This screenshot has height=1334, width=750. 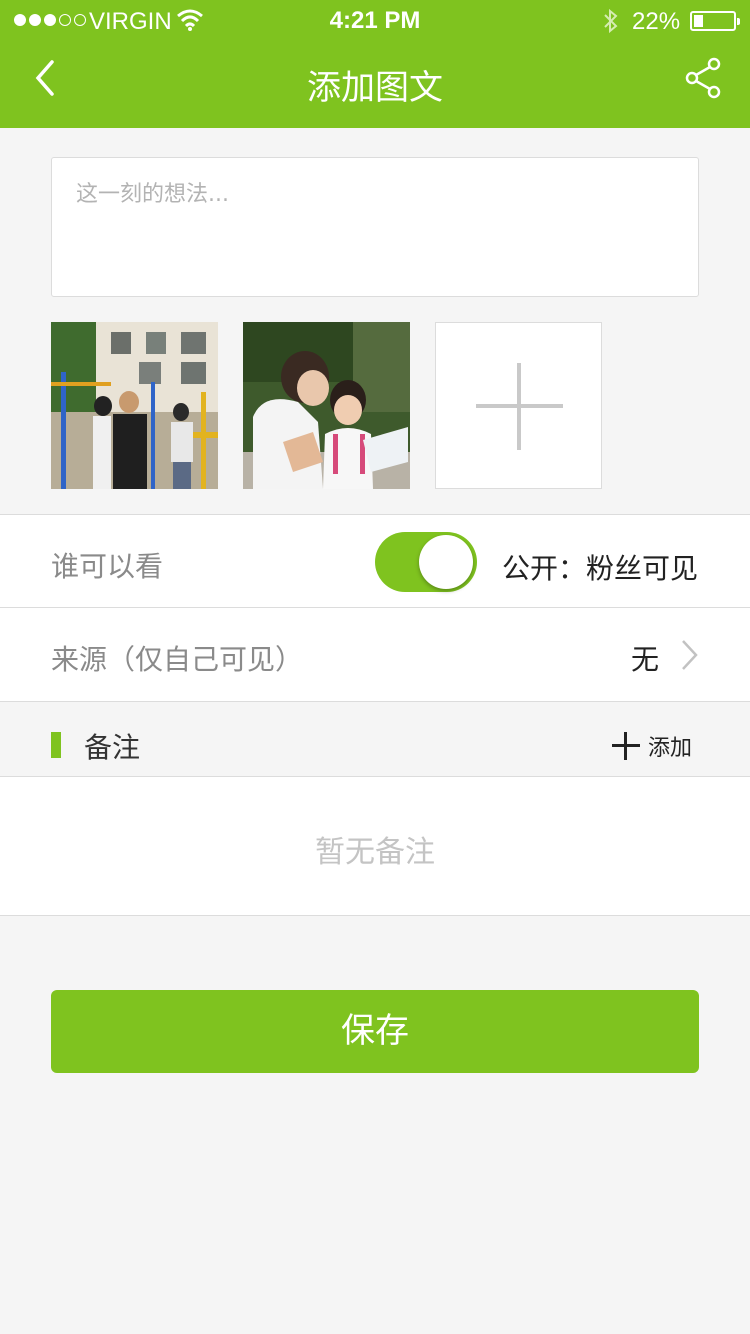 What do you see at coordinates (375, 20) in the screenshot?
I see `status-bar: VIRGIN 4:21 PM 22%` at bounding box center [375, 20].